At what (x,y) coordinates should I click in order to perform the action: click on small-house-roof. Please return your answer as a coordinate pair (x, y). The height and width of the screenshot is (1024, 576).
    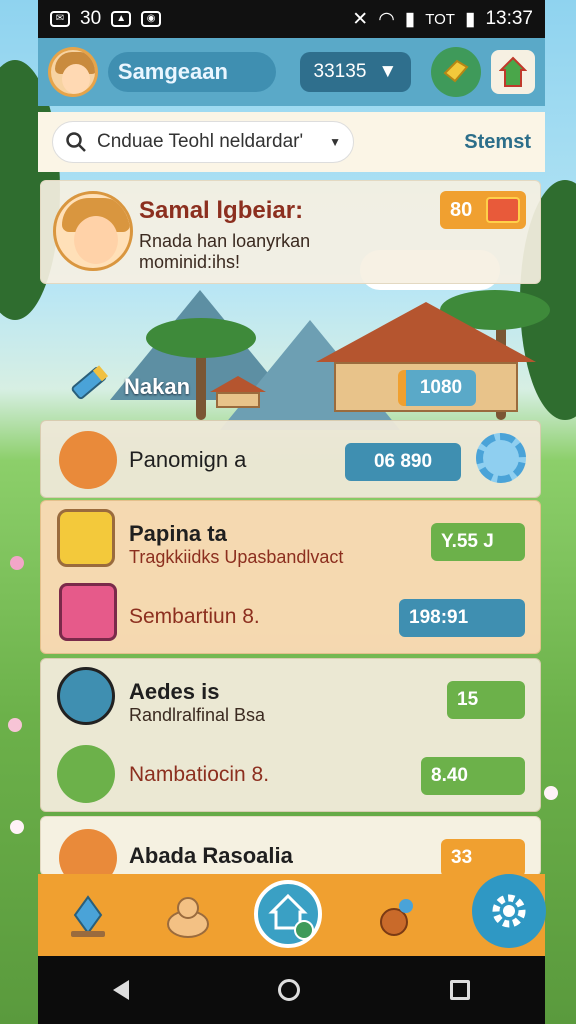
    Looking at the image, I should click on (238, 384).